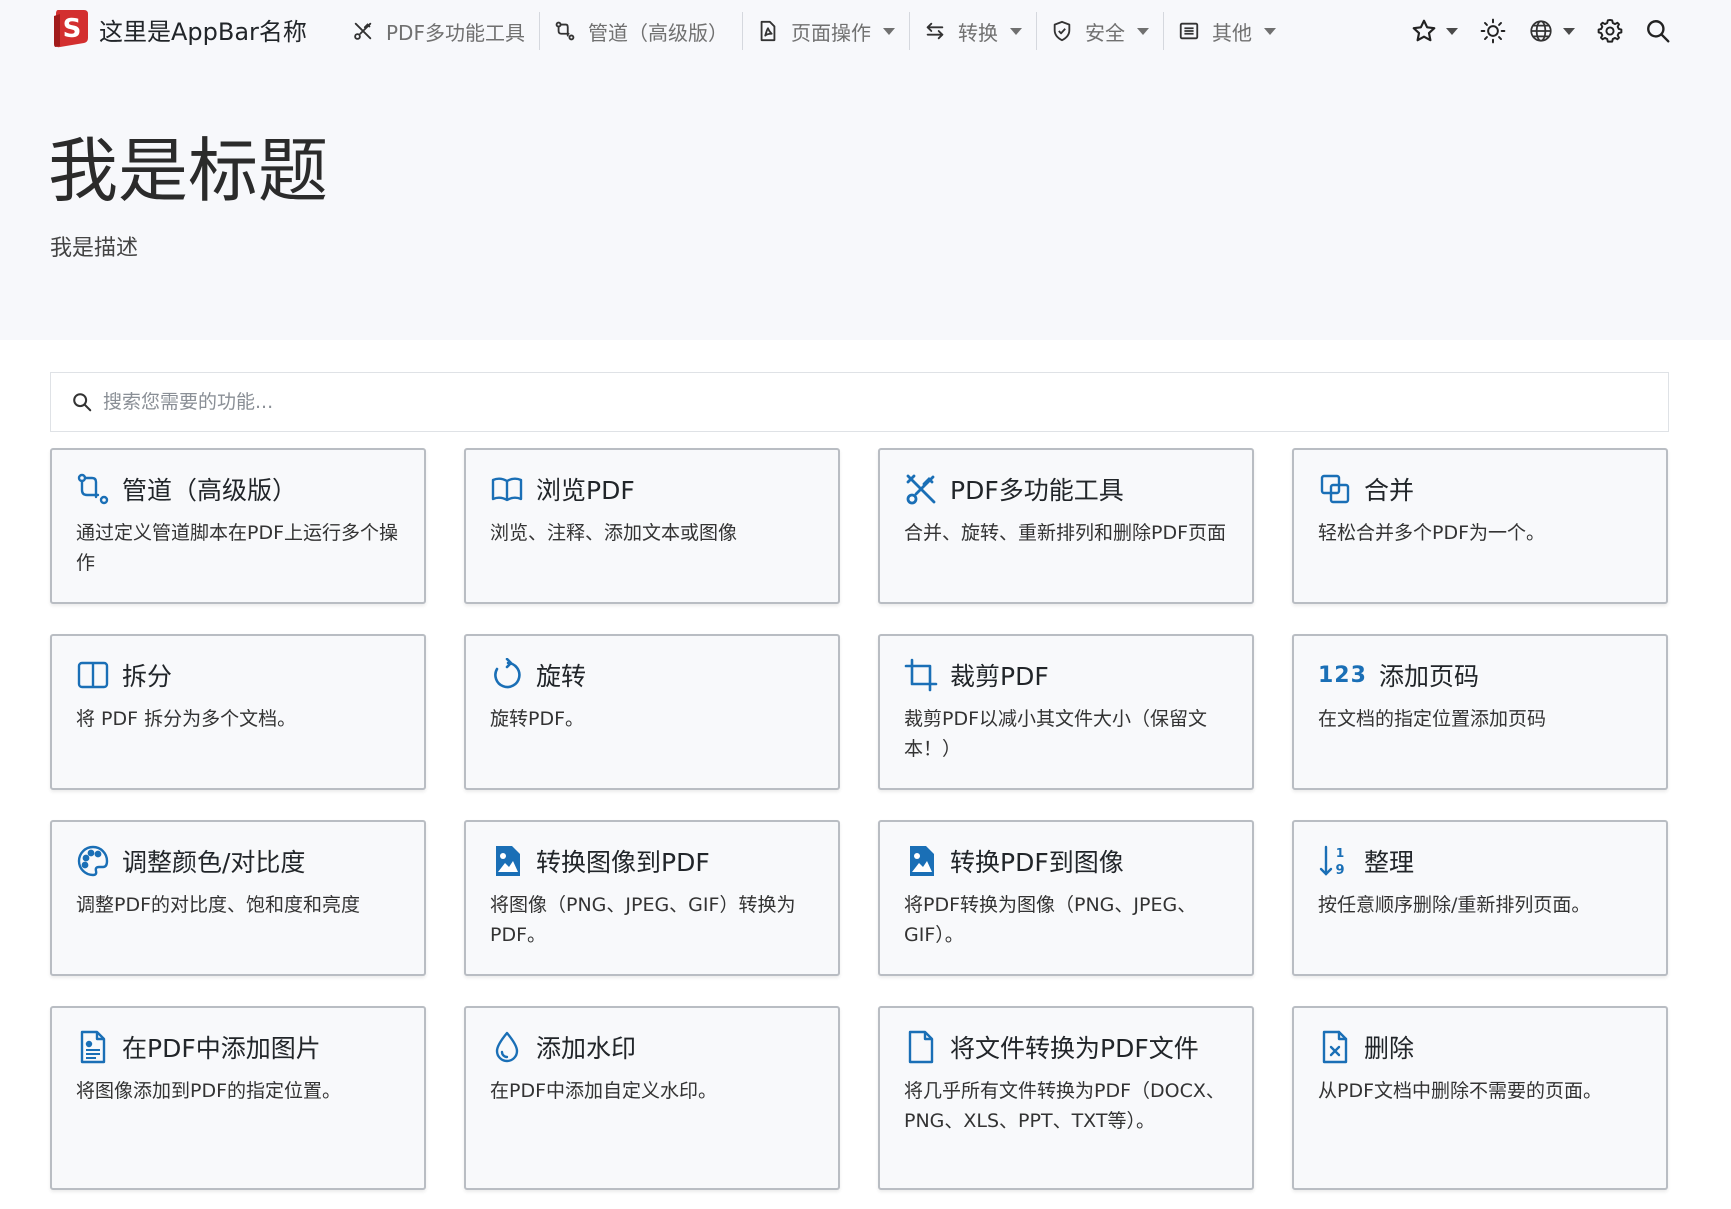  What do you see at coordinates (1389, 1048) in the screenshot?
I see `card-title: 删除` at bounding box center [1389, 1048].